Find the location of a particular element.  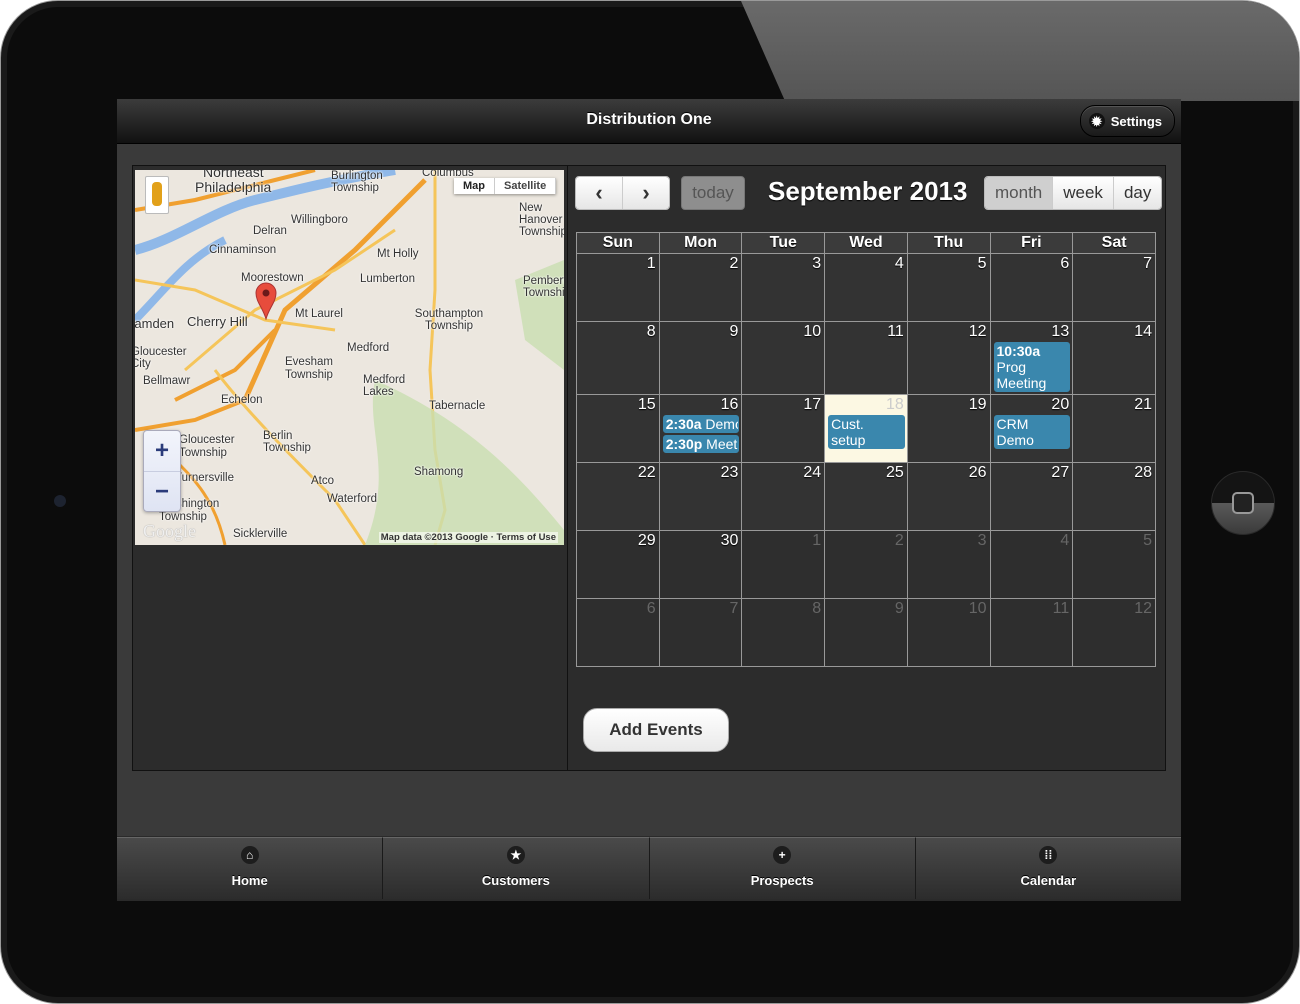

calendar-event: CRM Demo is located at coordinates (1032, 432).